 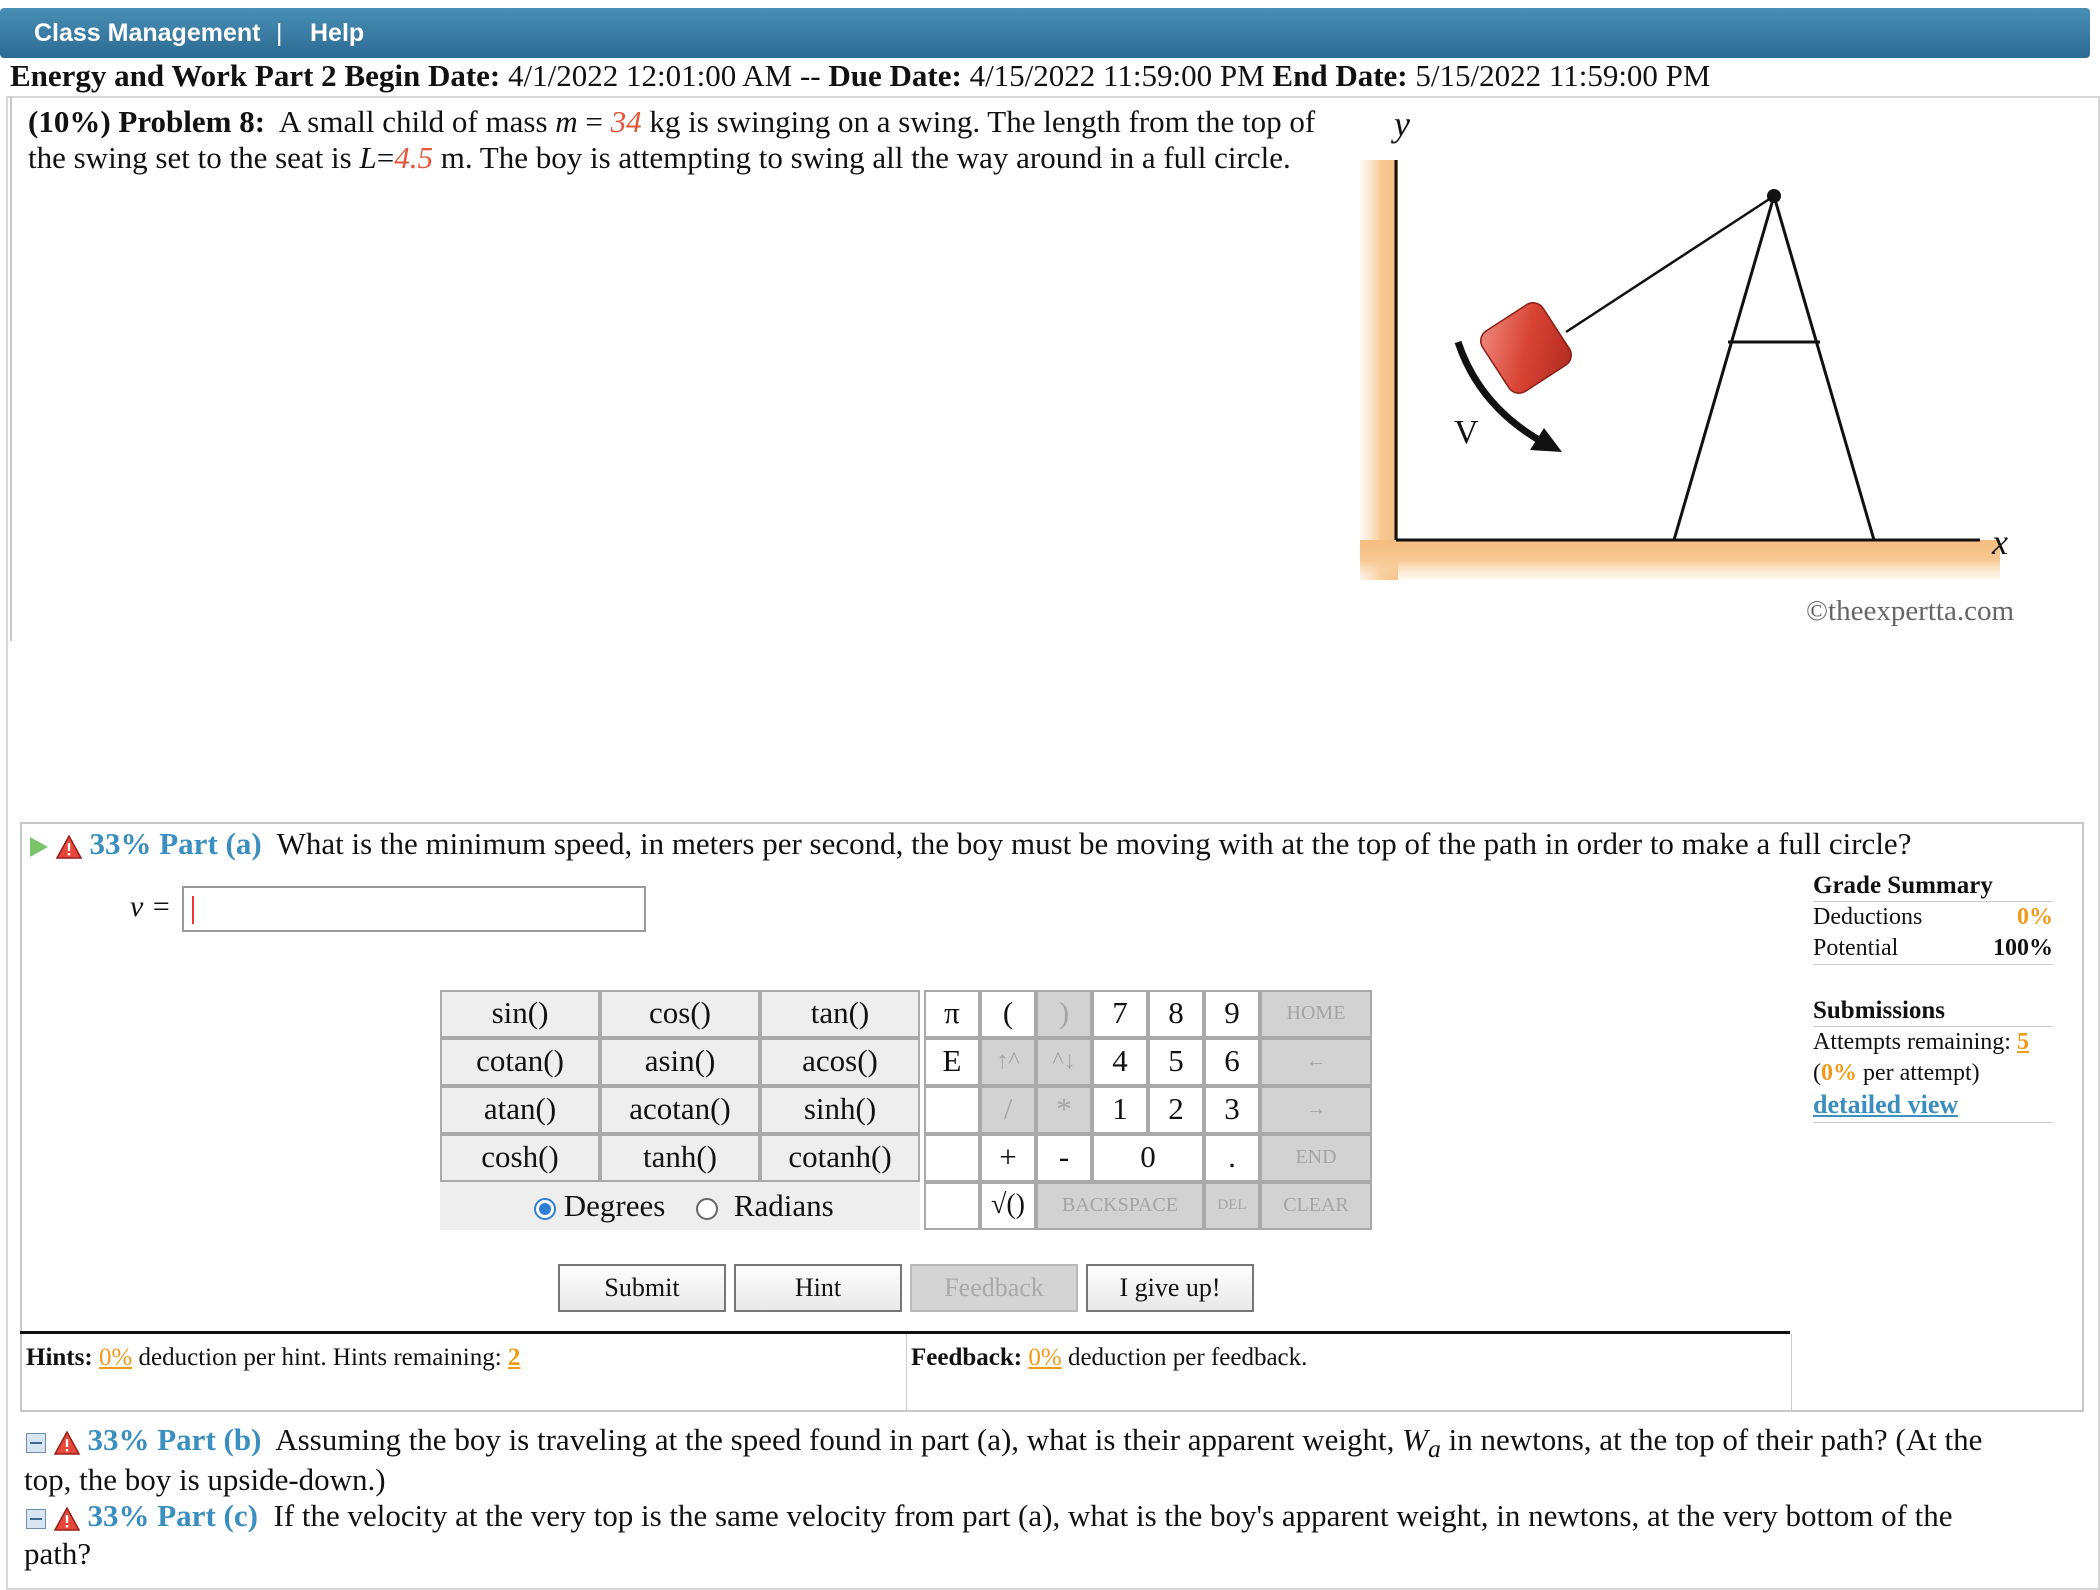 I want to click on length-value: 4.5, so click(x=413, y=157).